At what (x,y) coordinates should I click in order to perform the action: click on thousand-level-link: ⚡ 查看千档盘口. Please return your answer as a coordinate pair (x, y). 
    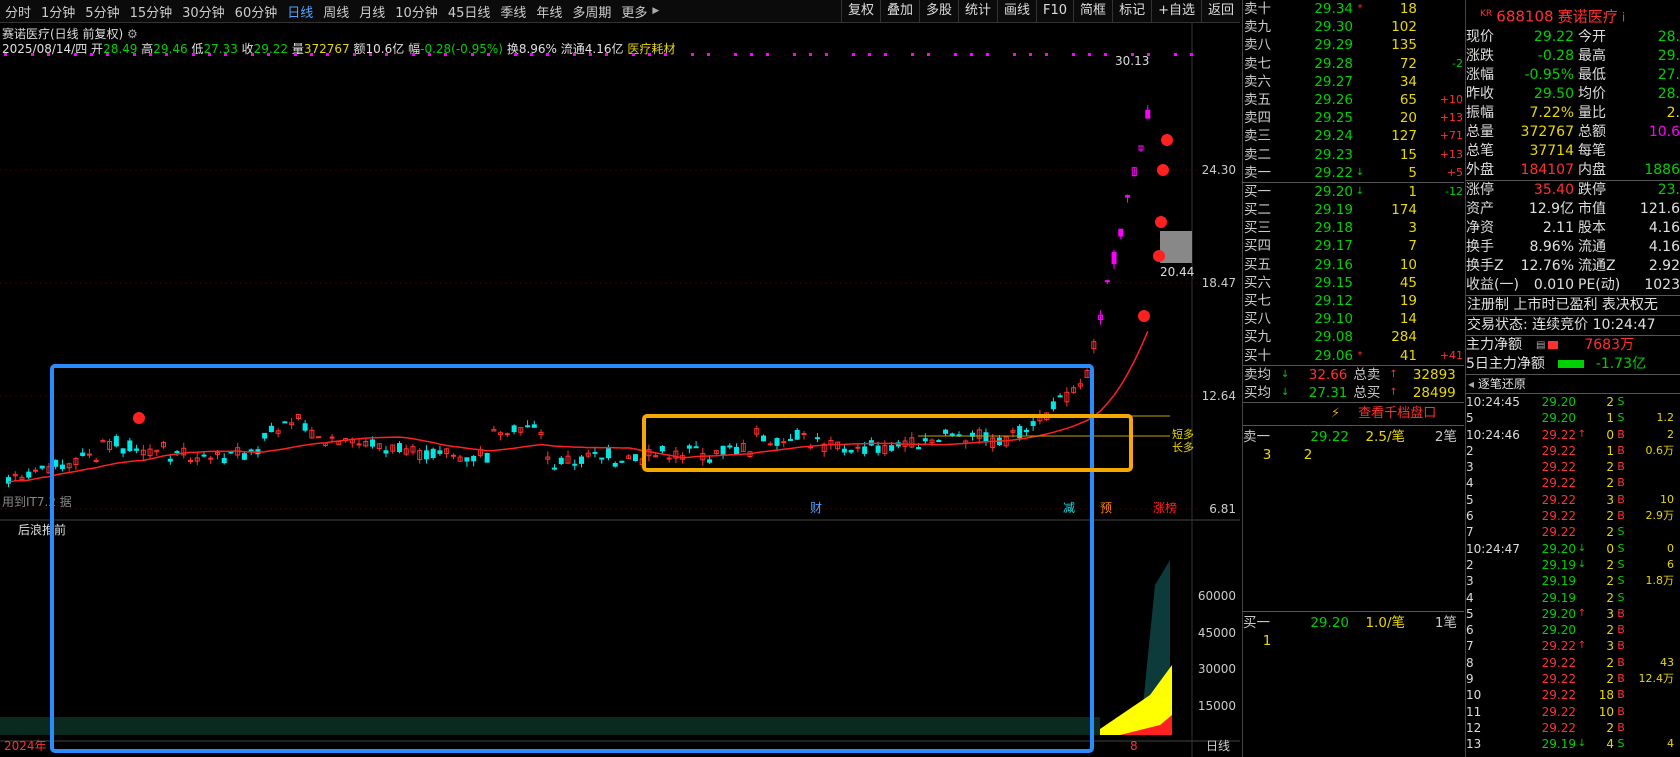
    Looking at the image, I should click on (1353, 414).